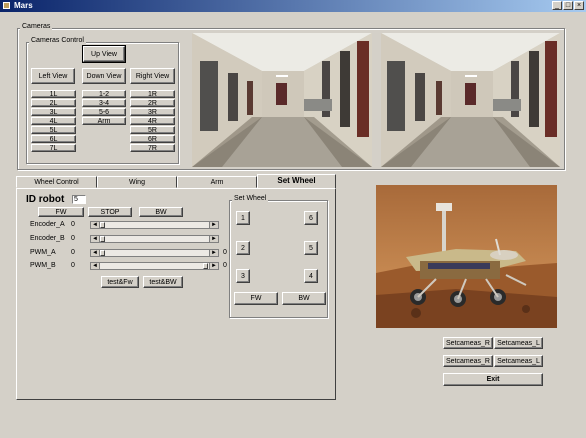 The width and height of the screenshot is (586, 438). What do you see at coordinates (154, 253) in the screenshot?
I see `pwm-a-slider: ◄ ►` at bounding box center [154, 253].